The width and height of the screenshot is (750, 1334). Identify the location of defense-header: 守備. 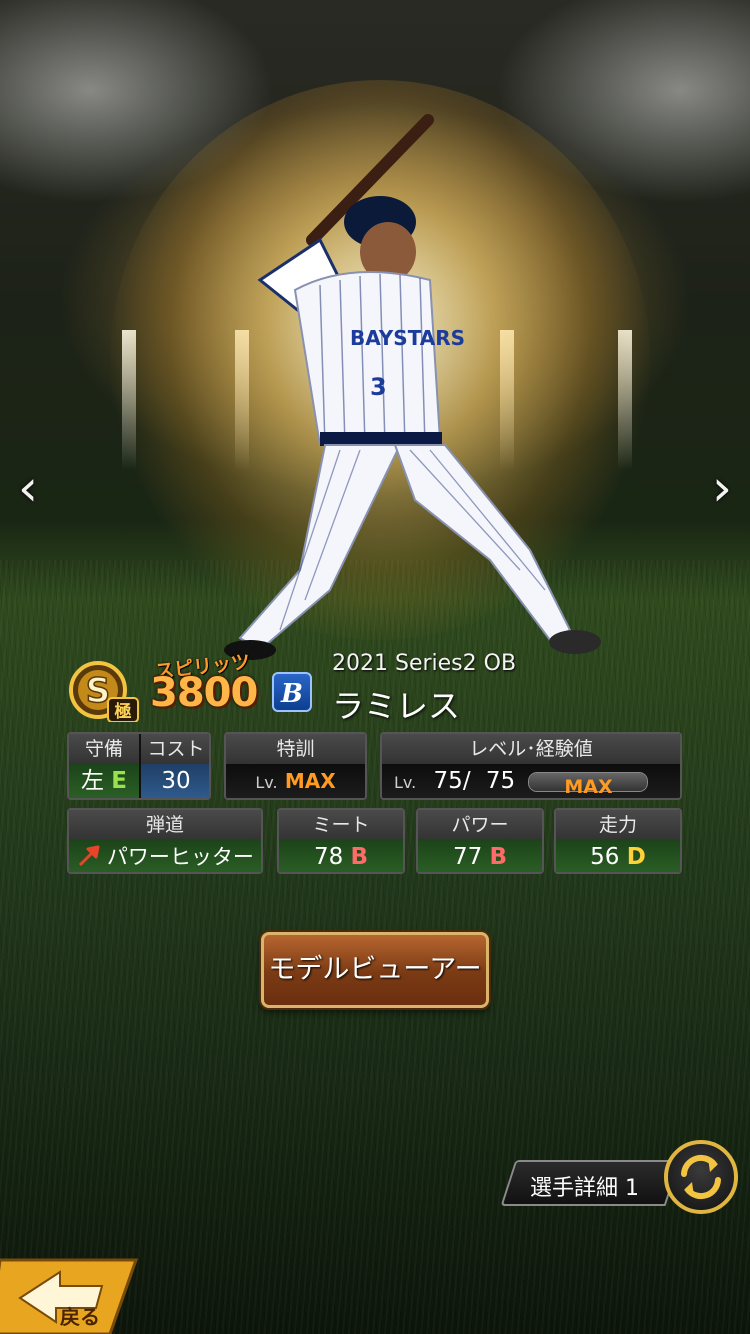
(104, 749).